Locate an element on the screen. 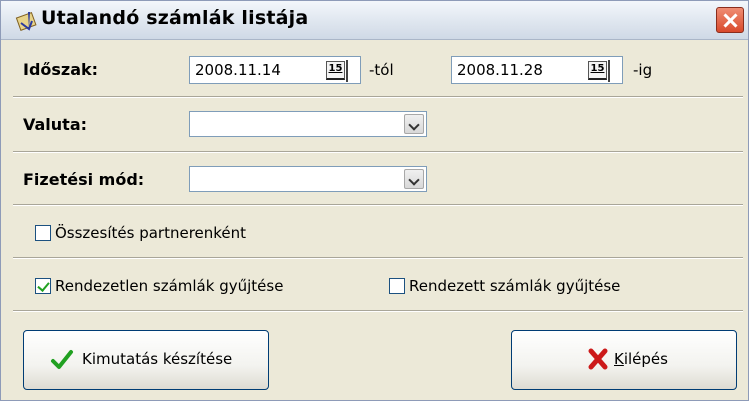 The height and width of the screenshot is (401, 749). checkmark-icon is located at coordinates (62, 359).